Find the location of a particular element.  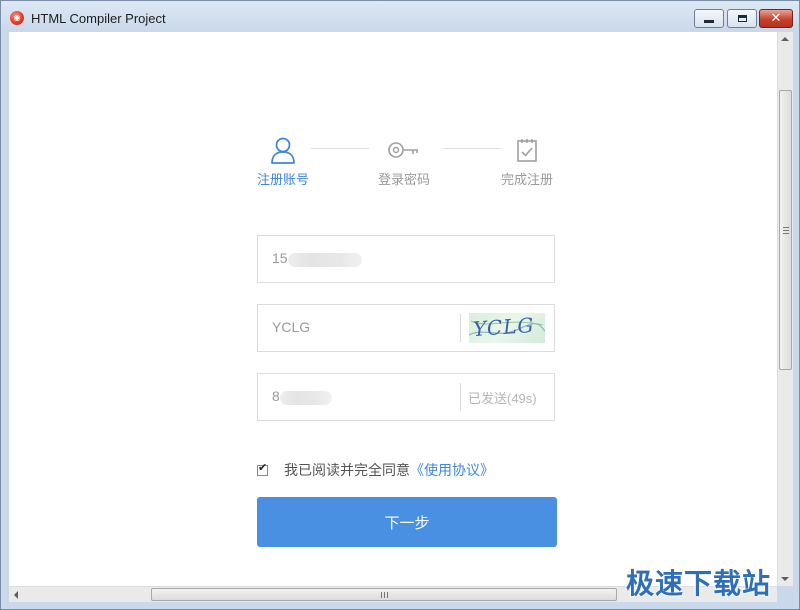

key-icon is located at coordinates (404, 150).